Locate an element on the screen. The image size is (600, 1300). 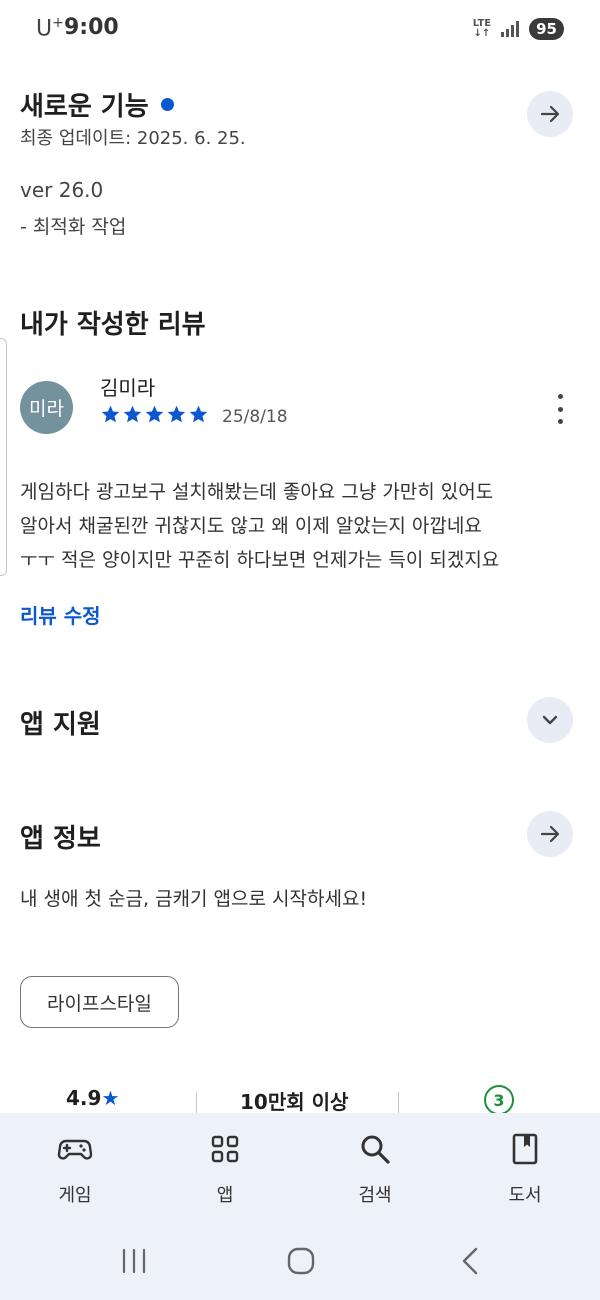
review-line: ㅜㅜ 적은 양이지만 꾸준히 하다보면 언제가는 득이 되겠지요 is located at coordinates (260, 560).